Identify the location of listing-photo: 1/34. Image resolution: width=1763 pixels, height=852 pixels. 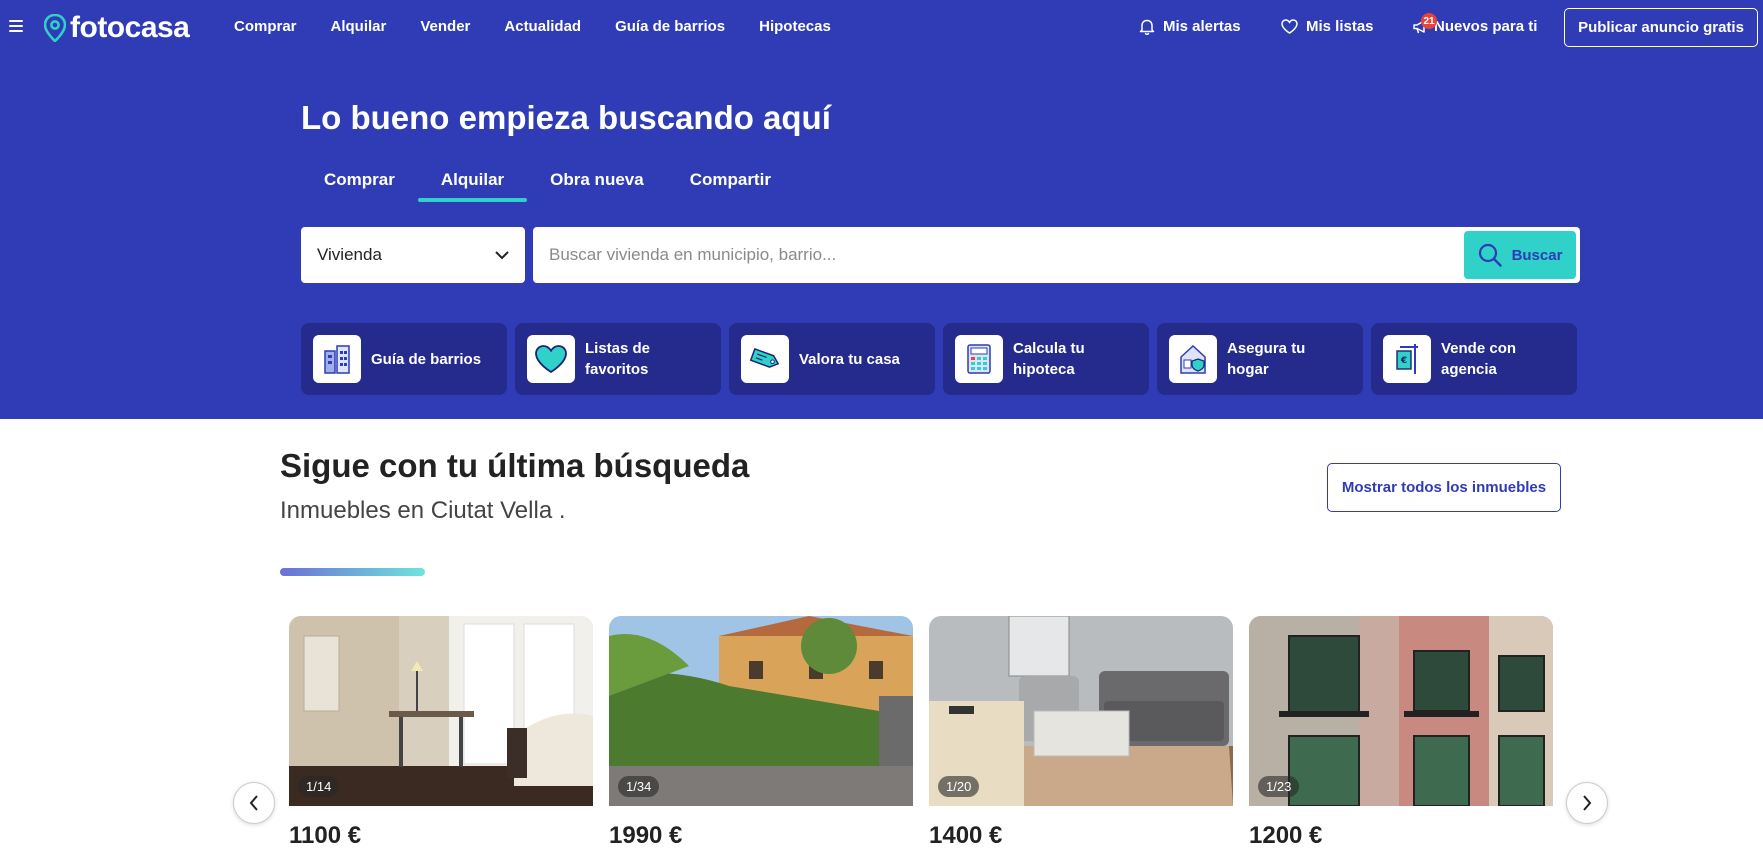
(761, 711).